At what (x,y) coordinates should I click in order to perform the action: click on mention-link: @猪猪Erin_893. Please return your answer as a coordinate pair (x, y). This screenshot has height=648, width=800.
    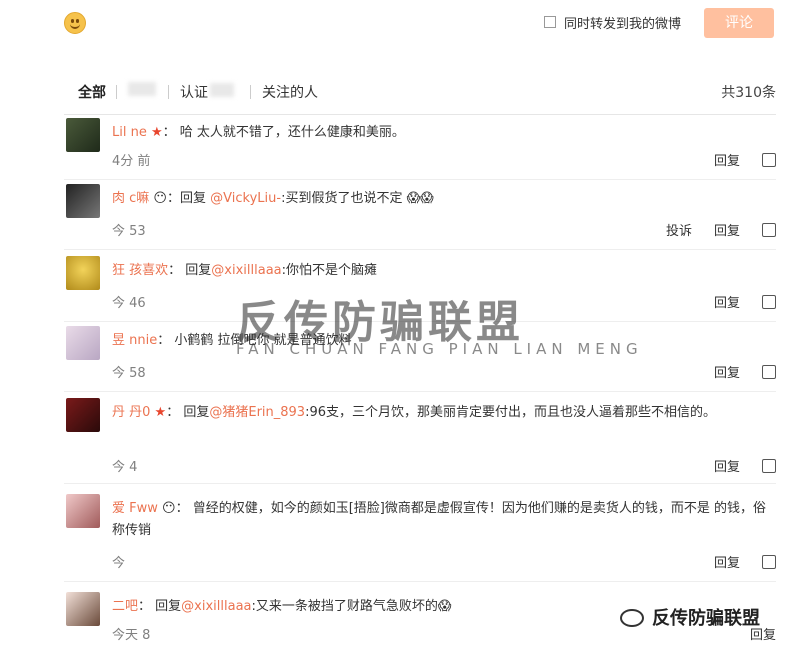
    Looking at the image, I should click on (257, 412).